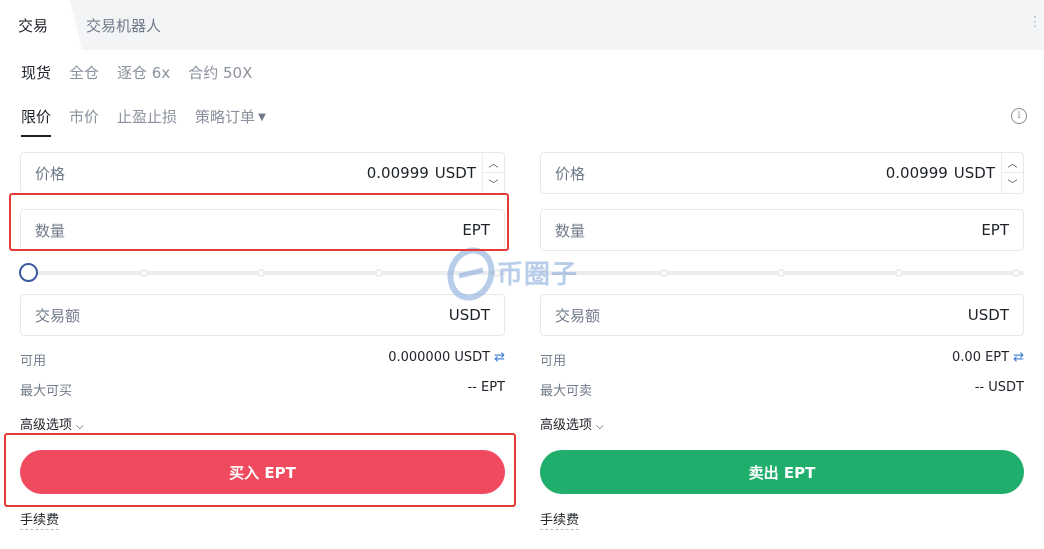 This screenshot has width=1044, height=549. What do you see at coordinates (147, 121) in the screenshot?
I see `order-type-stop-limit: 止盈止损` at bounding box center [147, 121].